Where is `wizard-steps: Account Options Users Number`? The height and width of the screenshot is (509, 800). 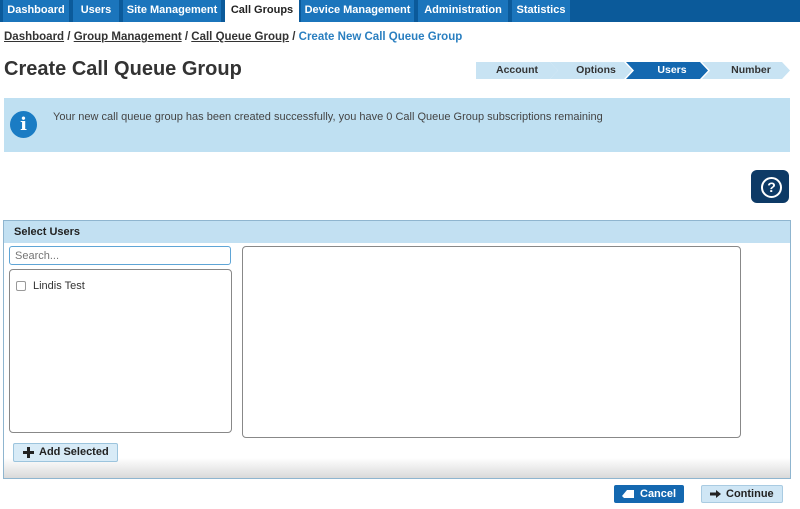 wizard-steps: Account Options Users Number is located at coordinates (633, 70).